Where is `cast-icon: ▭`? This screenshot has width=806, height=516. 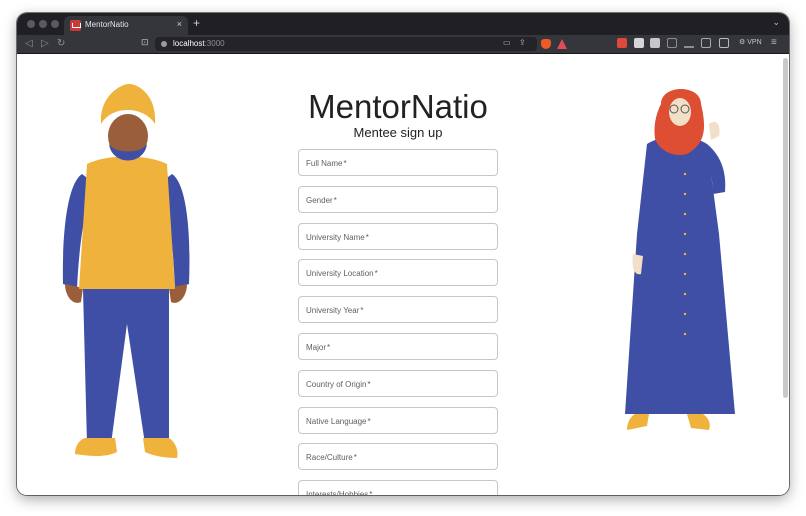
cast-icon: ▭ is located at coordinates (507, 42).